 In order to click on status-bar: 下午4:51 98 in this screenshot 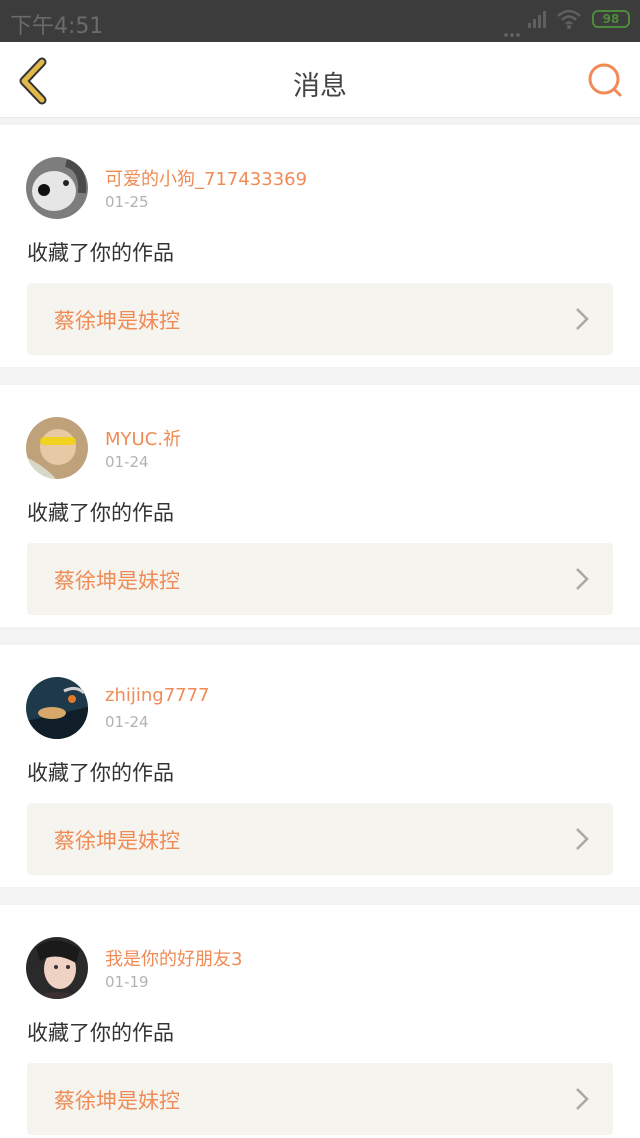, I will do `click(320, 21)`.